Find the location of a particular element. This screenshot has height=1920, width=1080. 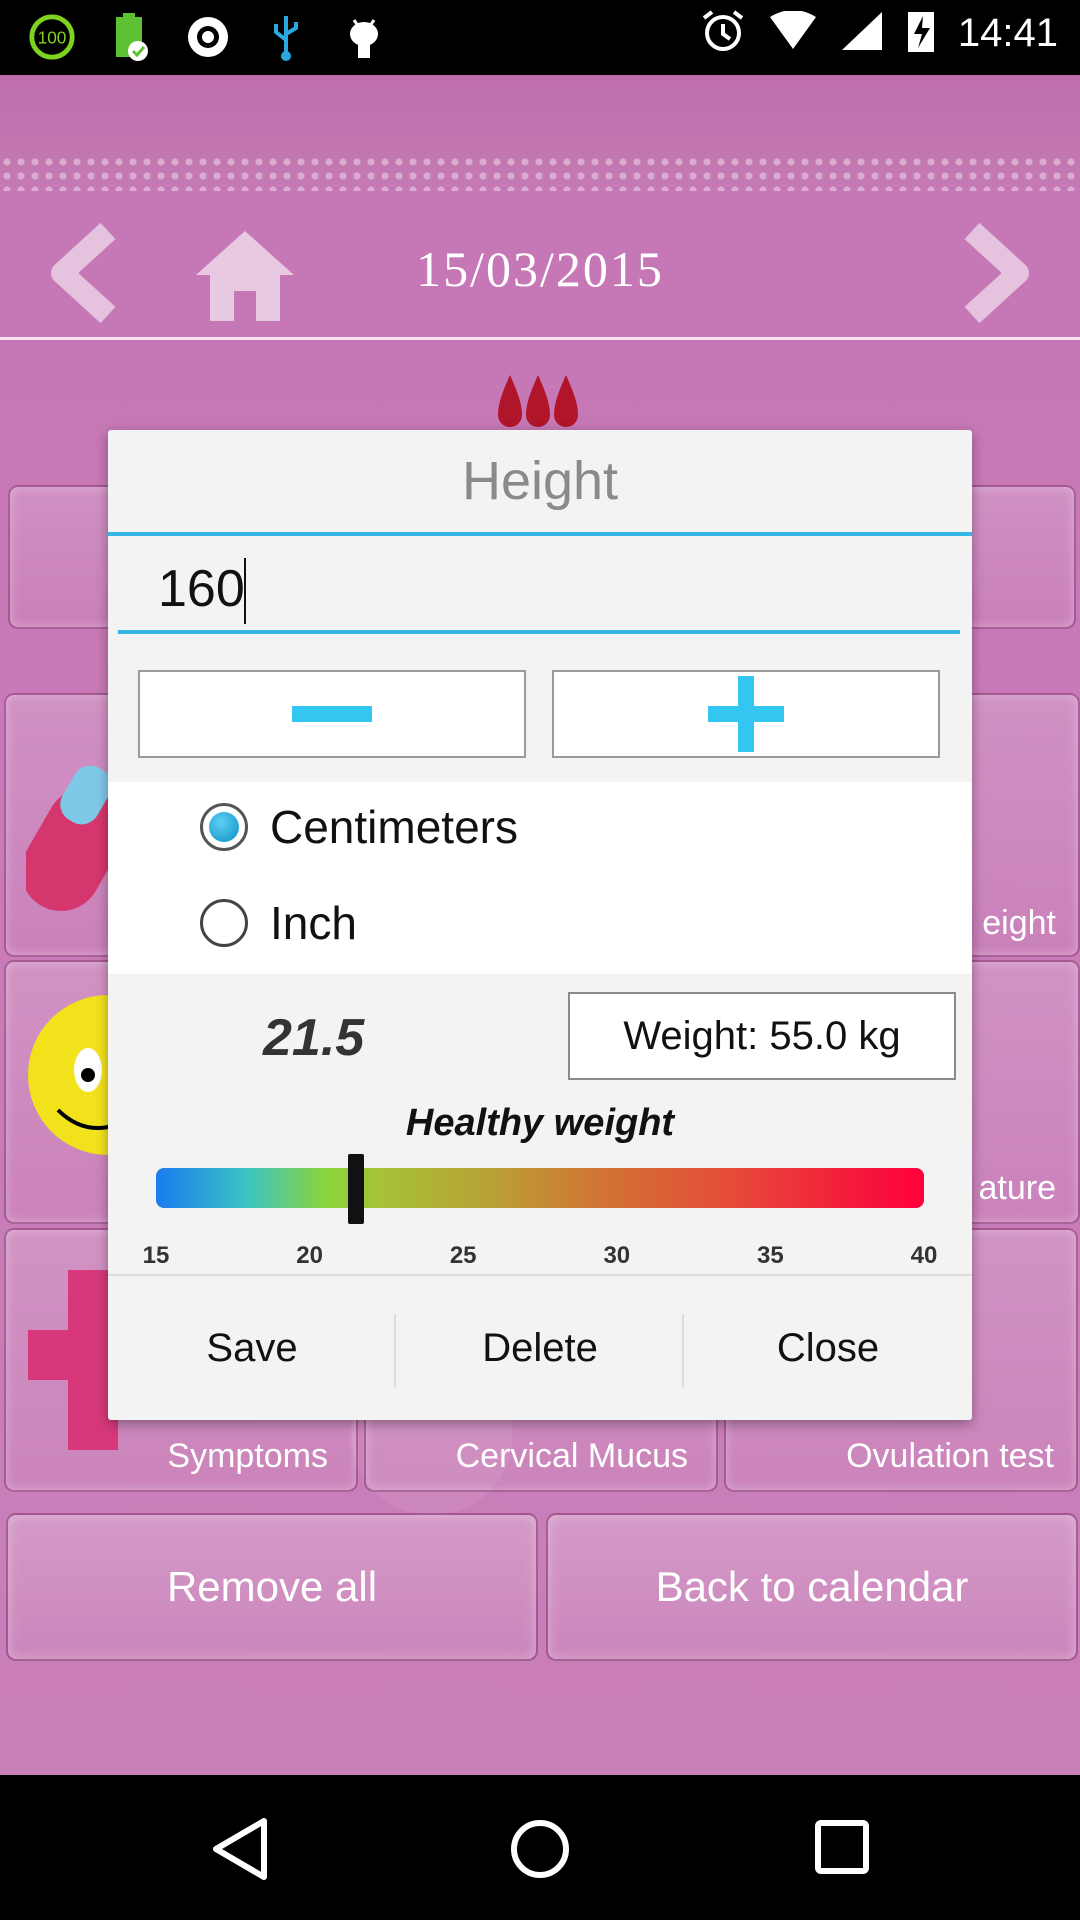

radio-inch: Inch is located at coordinates (278, 923).